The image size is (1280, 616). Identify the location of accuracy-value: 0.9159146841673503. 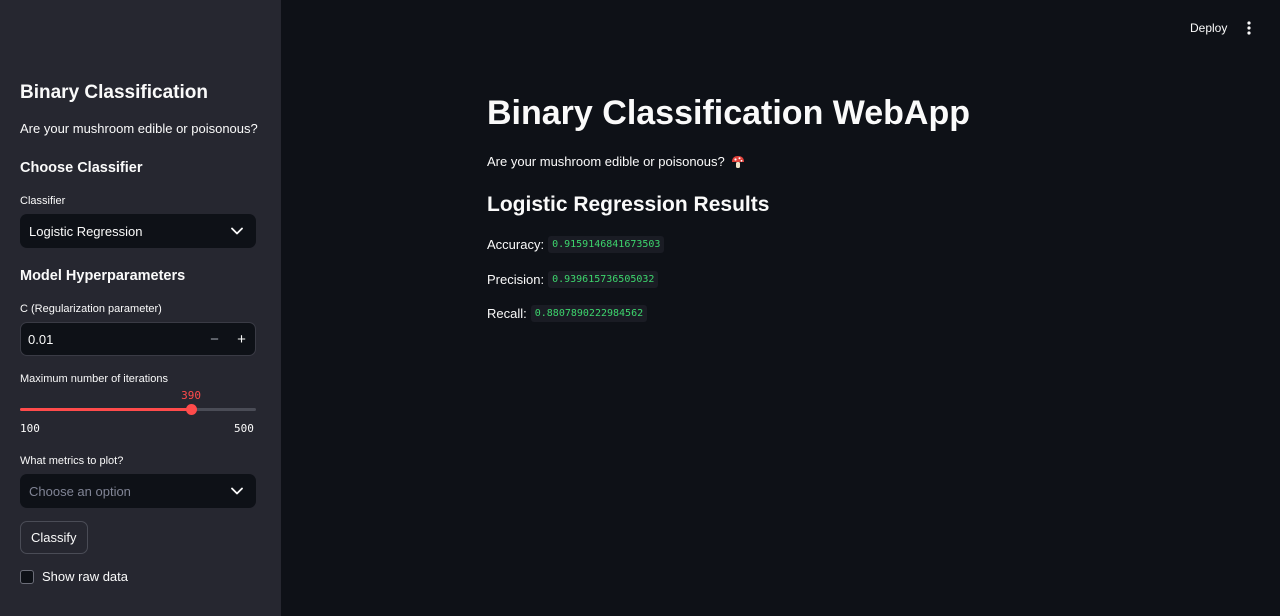
(606, 244).